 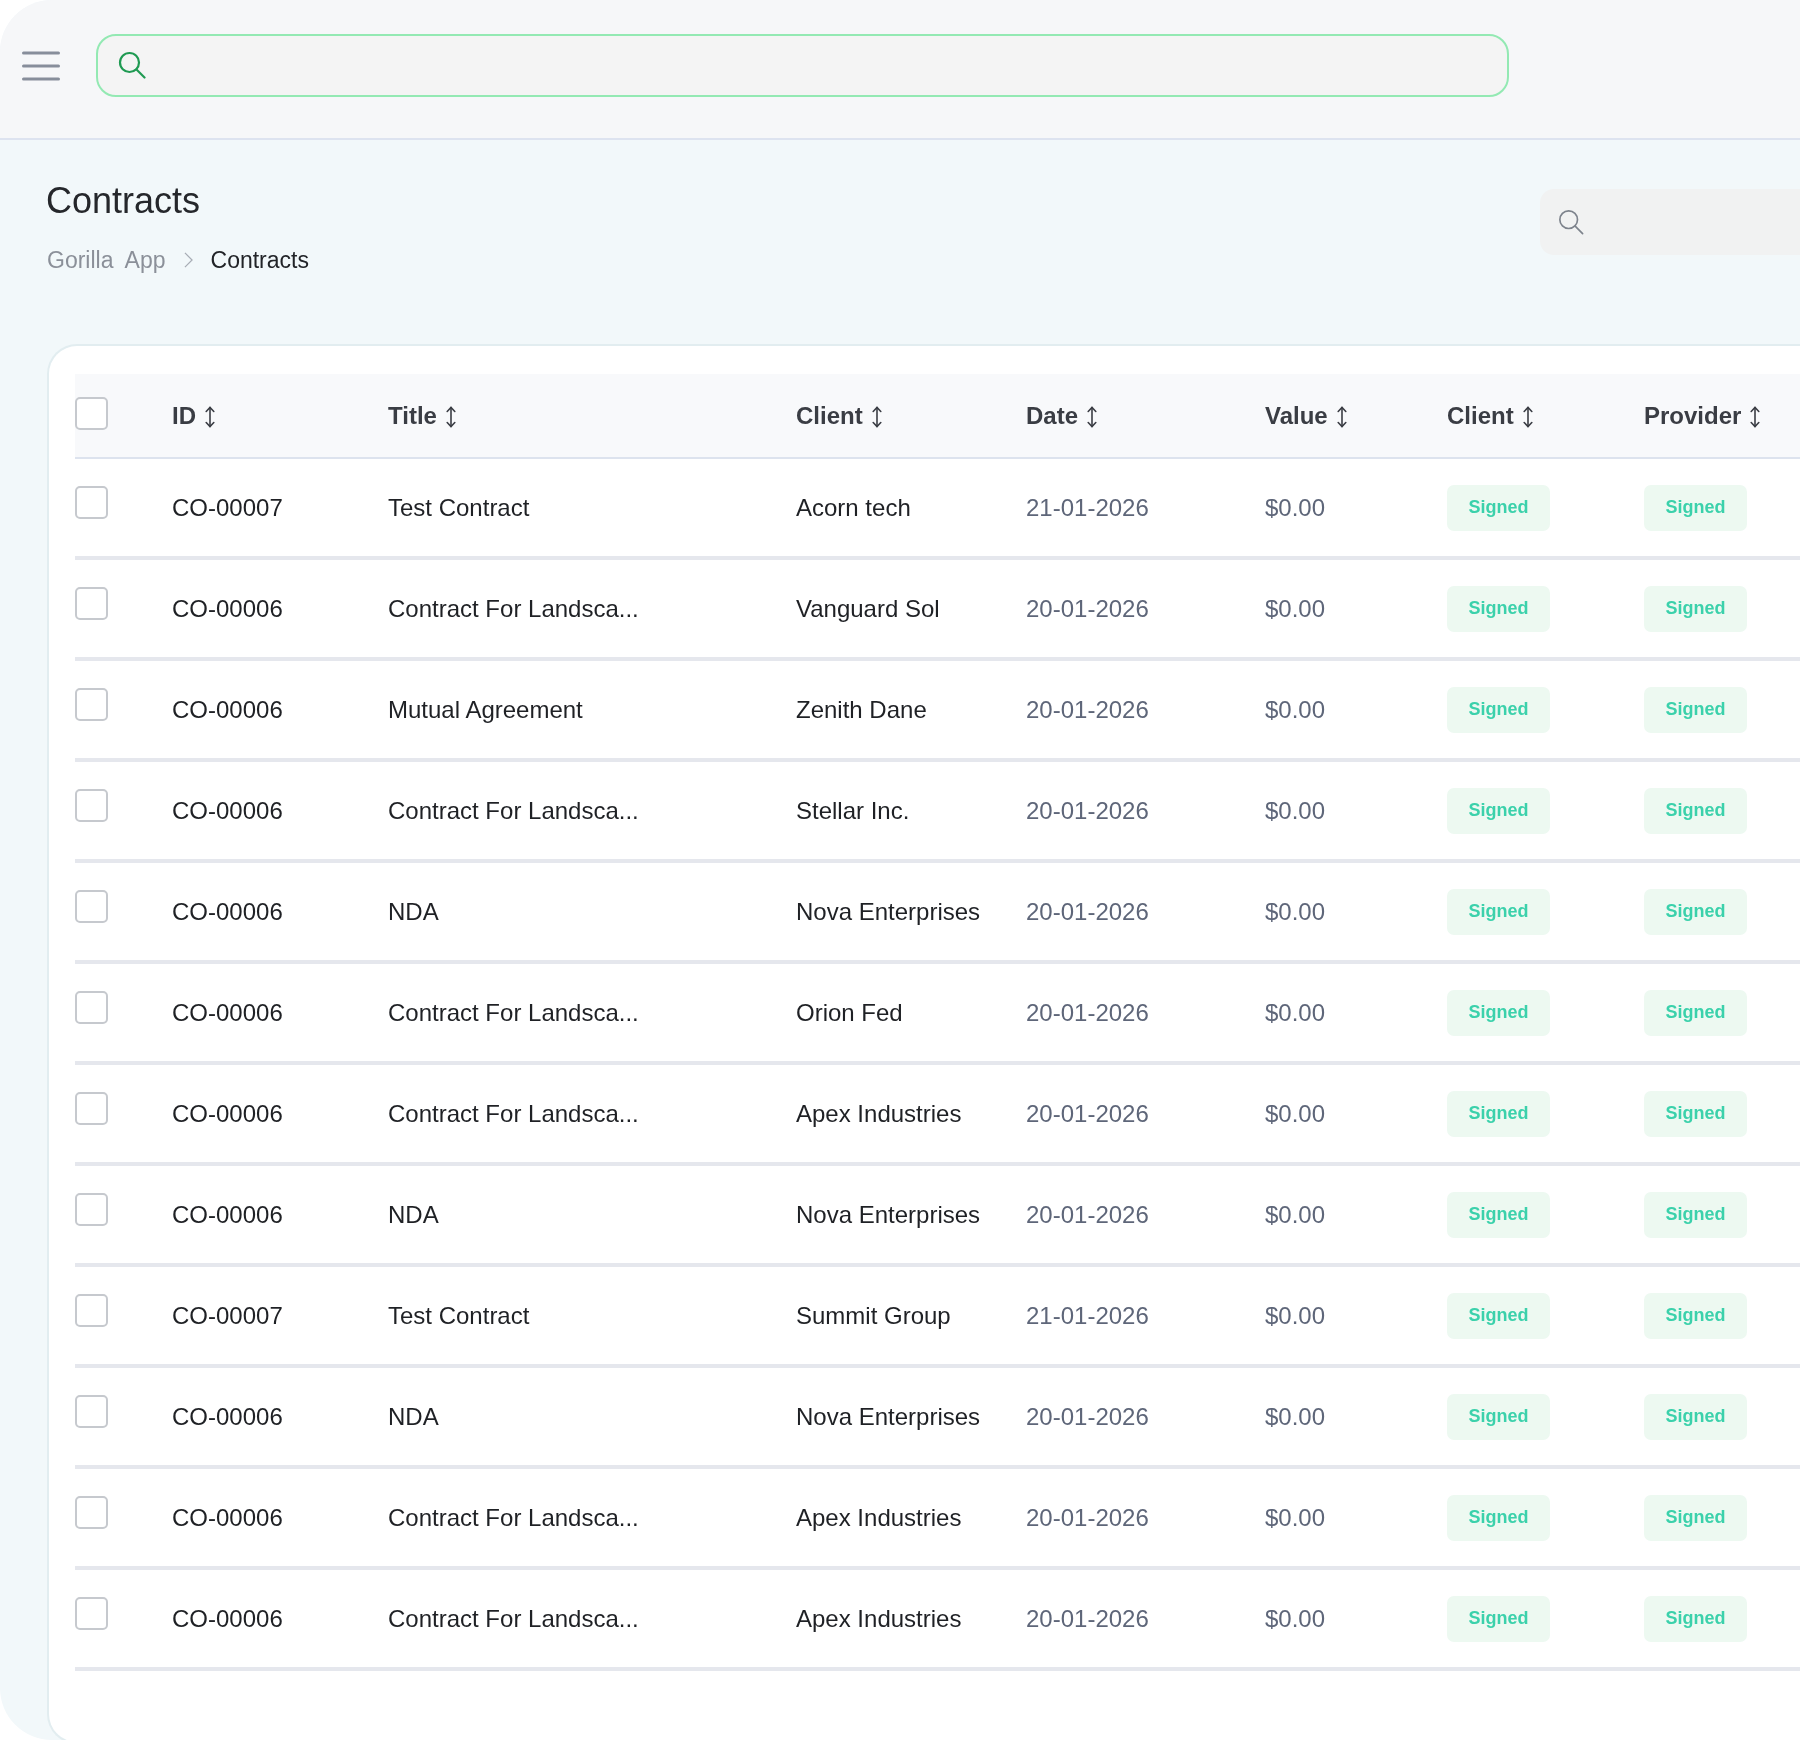 I want to click on table-cell: Stellar Inc., so click(x=853, y=810).